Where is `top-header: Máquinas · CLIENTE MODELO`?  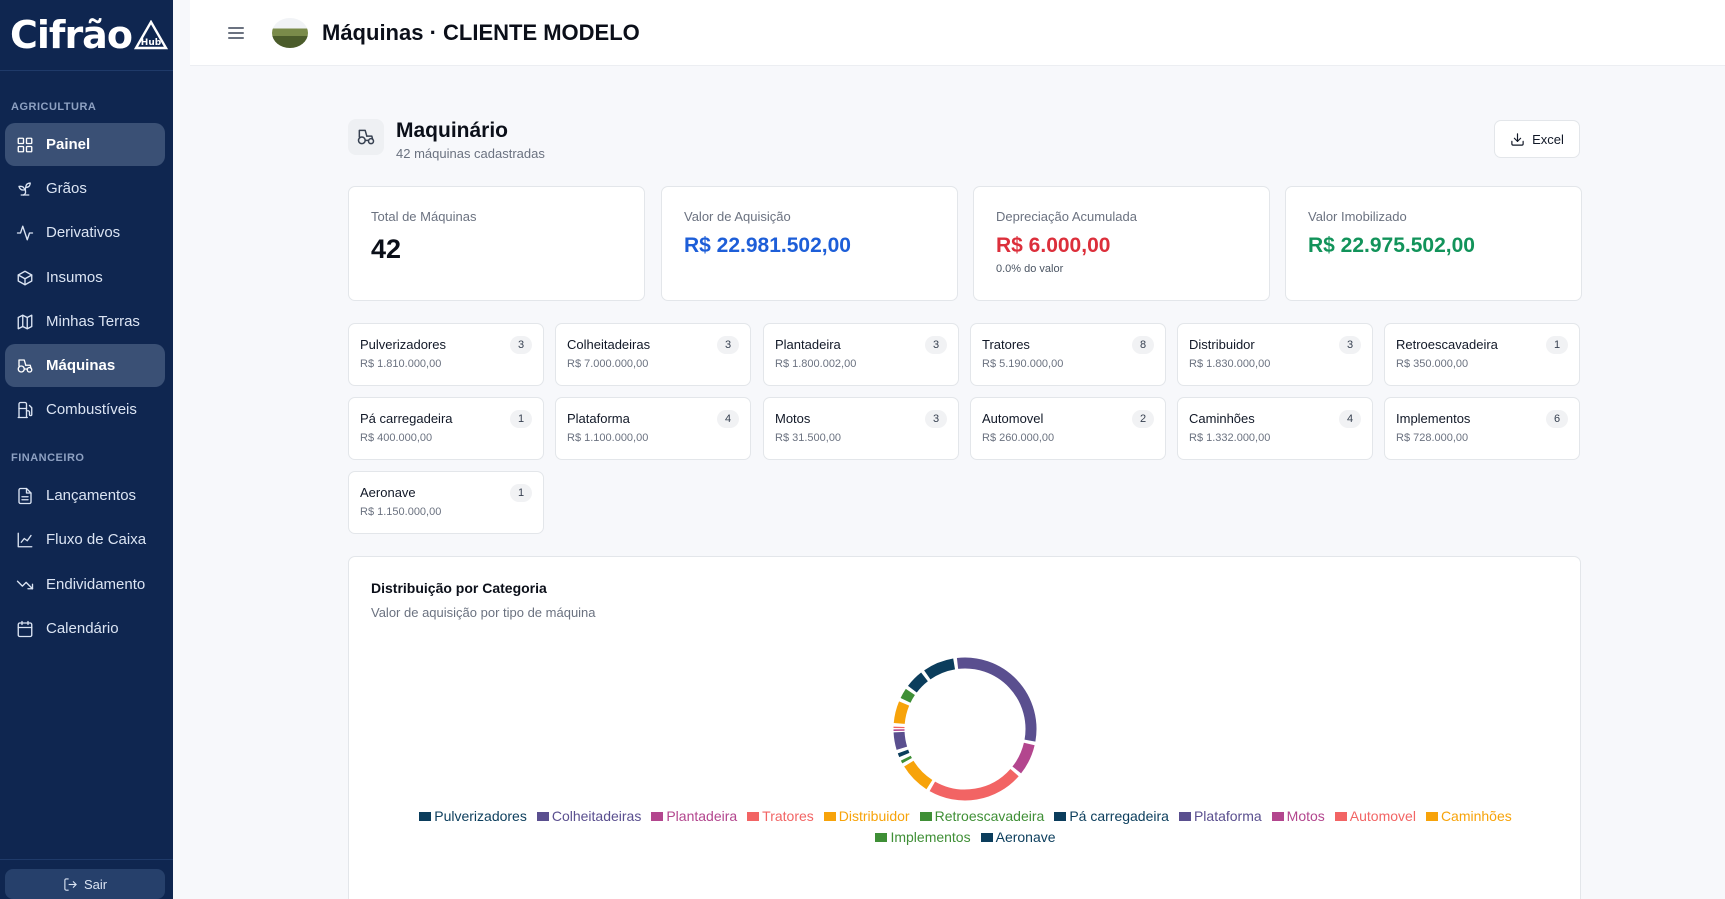 top-header: Máquinas · CLIENTE MODELO is located at coordinates (957, 33).